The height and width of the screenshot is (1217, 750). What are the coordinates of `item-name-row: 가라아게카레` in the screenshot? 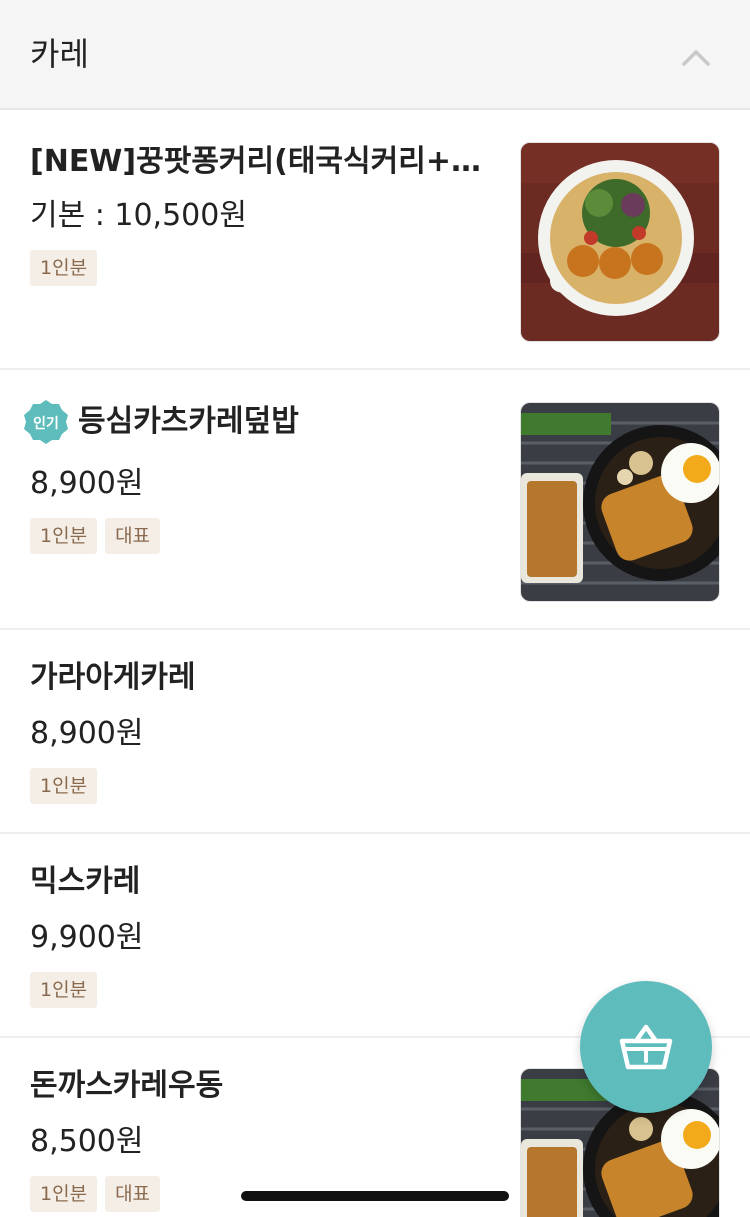 It's located at (113, 678).